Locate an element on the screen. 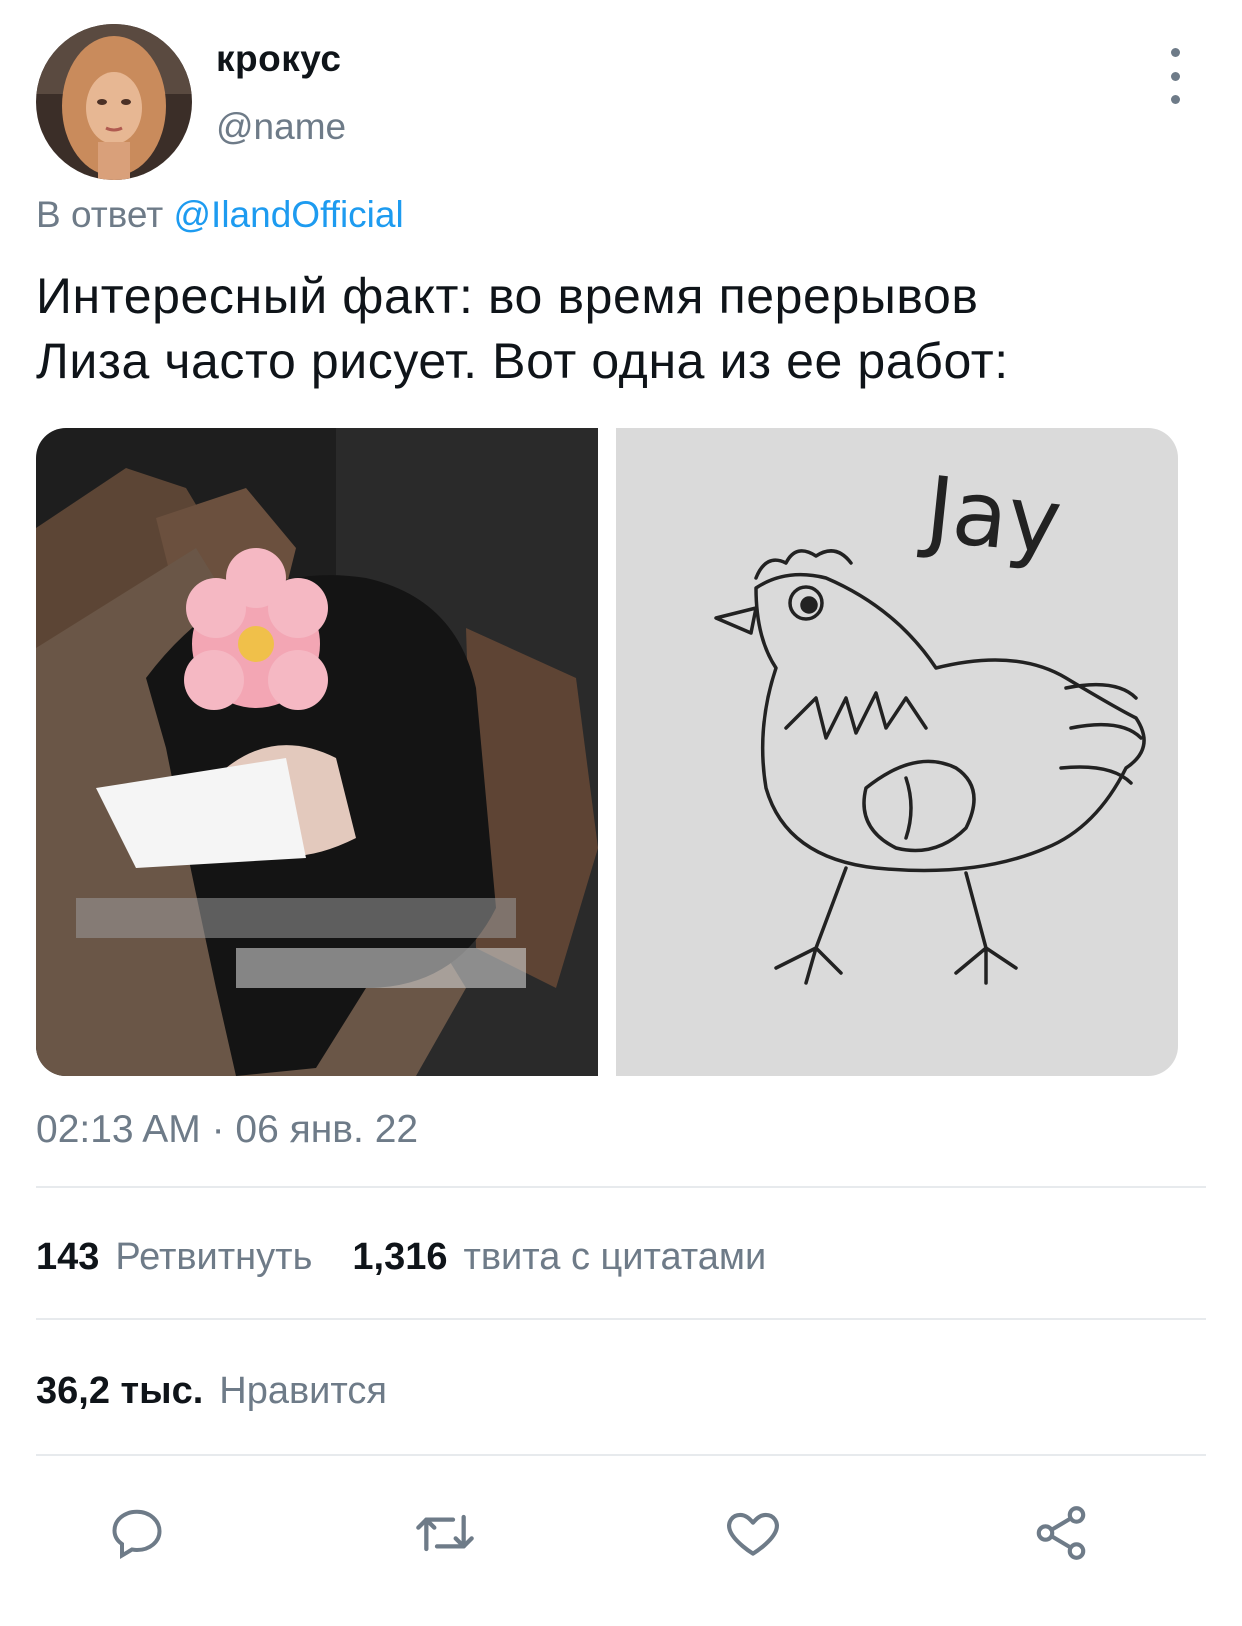 The image size is (1242, 1626). quotes-stat: 1,316 твита с цитатами is located at coordinates (559, 1257).